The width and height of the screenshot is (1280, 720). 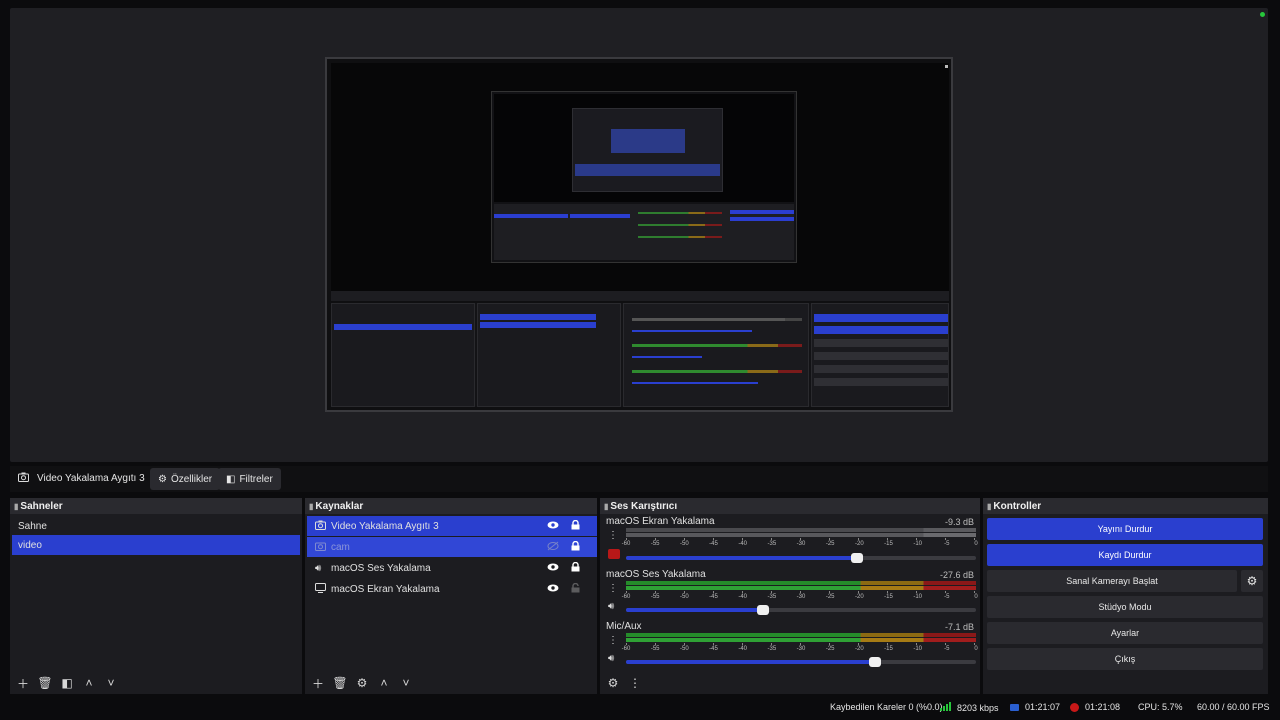 I want to click on bitrate: 8203 kbps, so click(x=969, y=707).